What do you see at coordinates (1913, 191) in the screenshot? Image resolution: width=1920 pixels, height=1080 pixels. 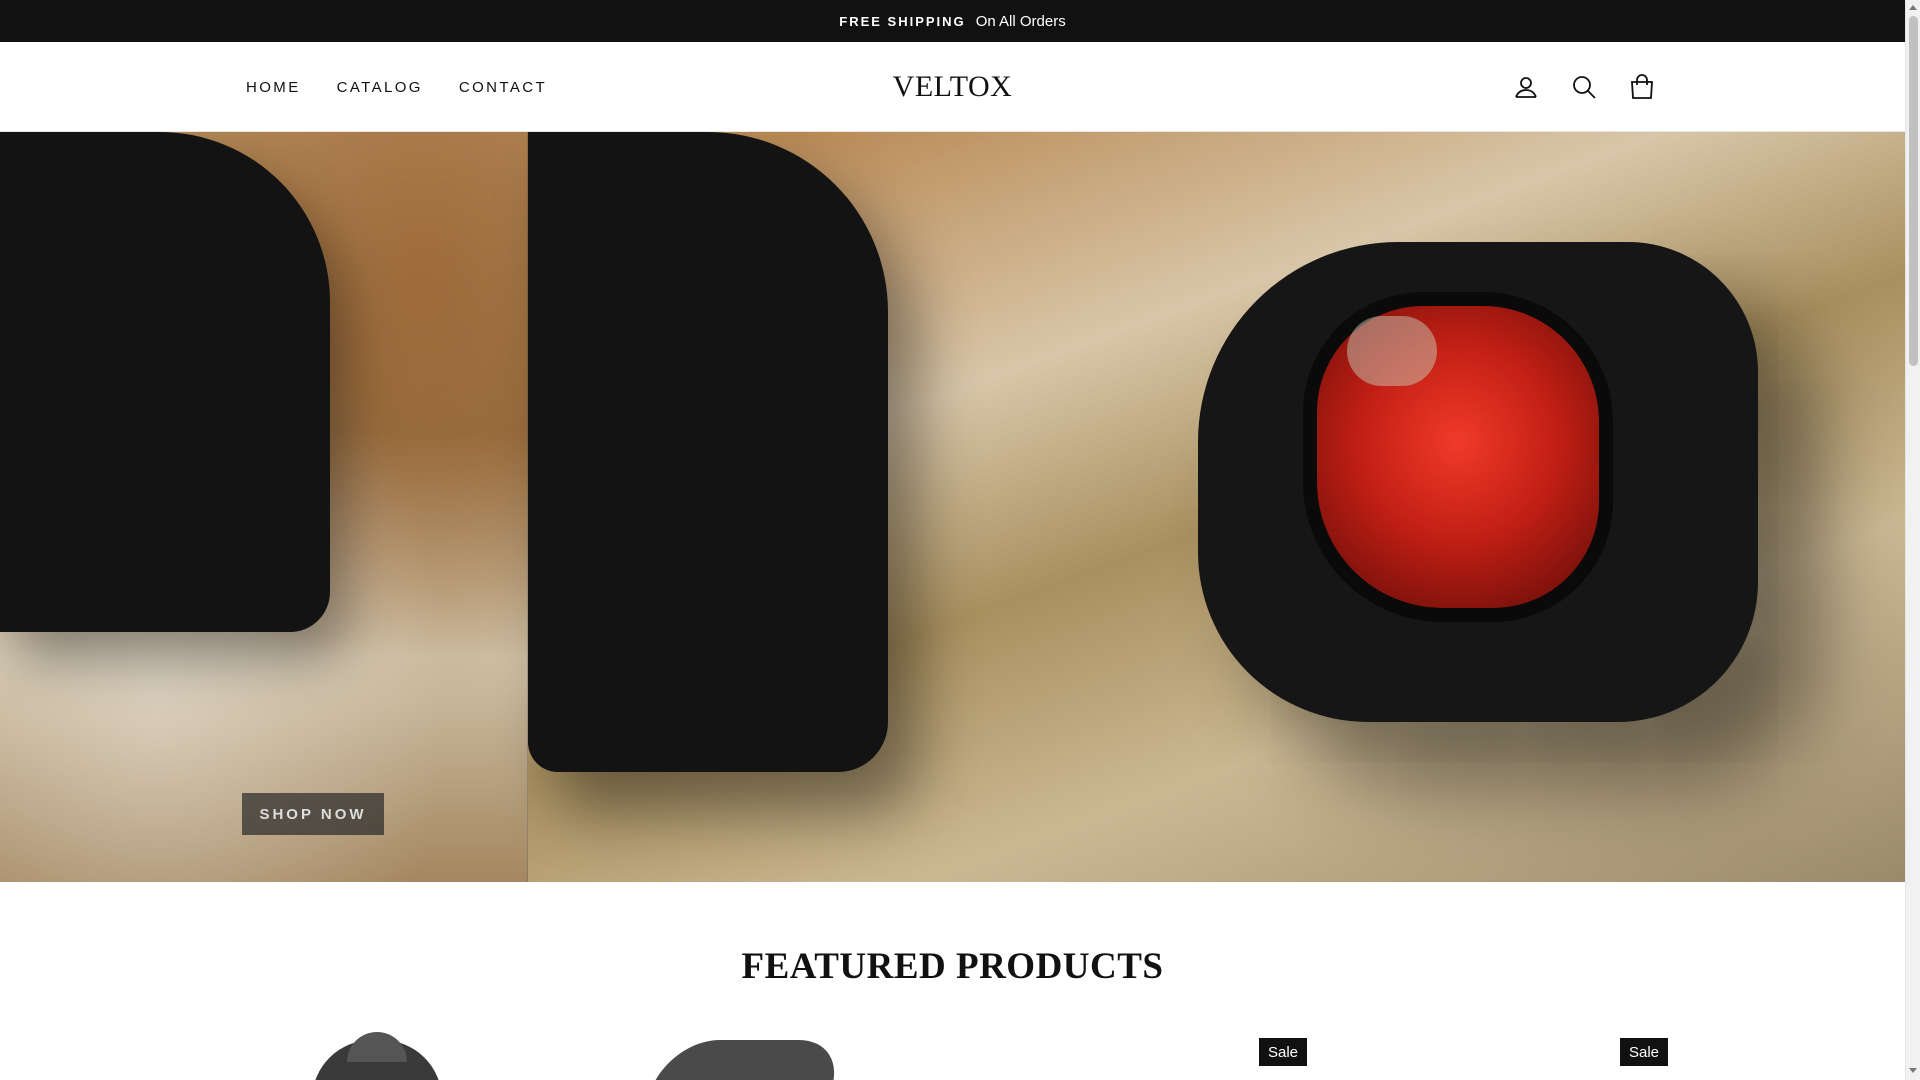 I see `scroll-thumb` at bounding box center [1913, 191].